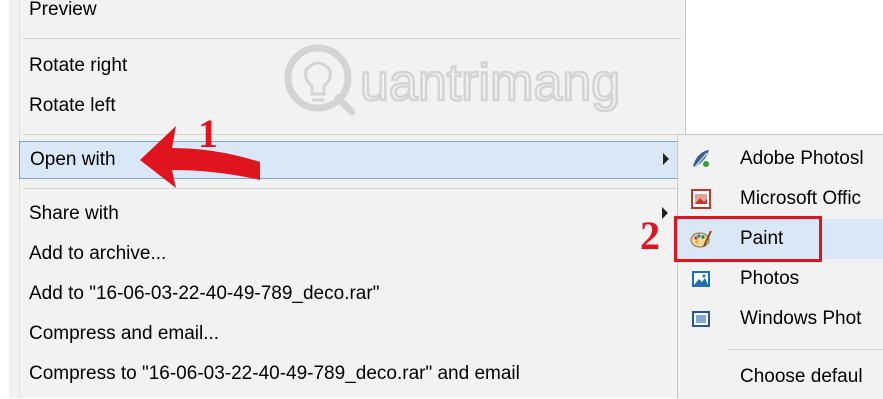 The width and height of the screenshot is (883, 399). Describe the element at coordinates (701, 279) in the screenshot. I see `photos-icon` at that location.